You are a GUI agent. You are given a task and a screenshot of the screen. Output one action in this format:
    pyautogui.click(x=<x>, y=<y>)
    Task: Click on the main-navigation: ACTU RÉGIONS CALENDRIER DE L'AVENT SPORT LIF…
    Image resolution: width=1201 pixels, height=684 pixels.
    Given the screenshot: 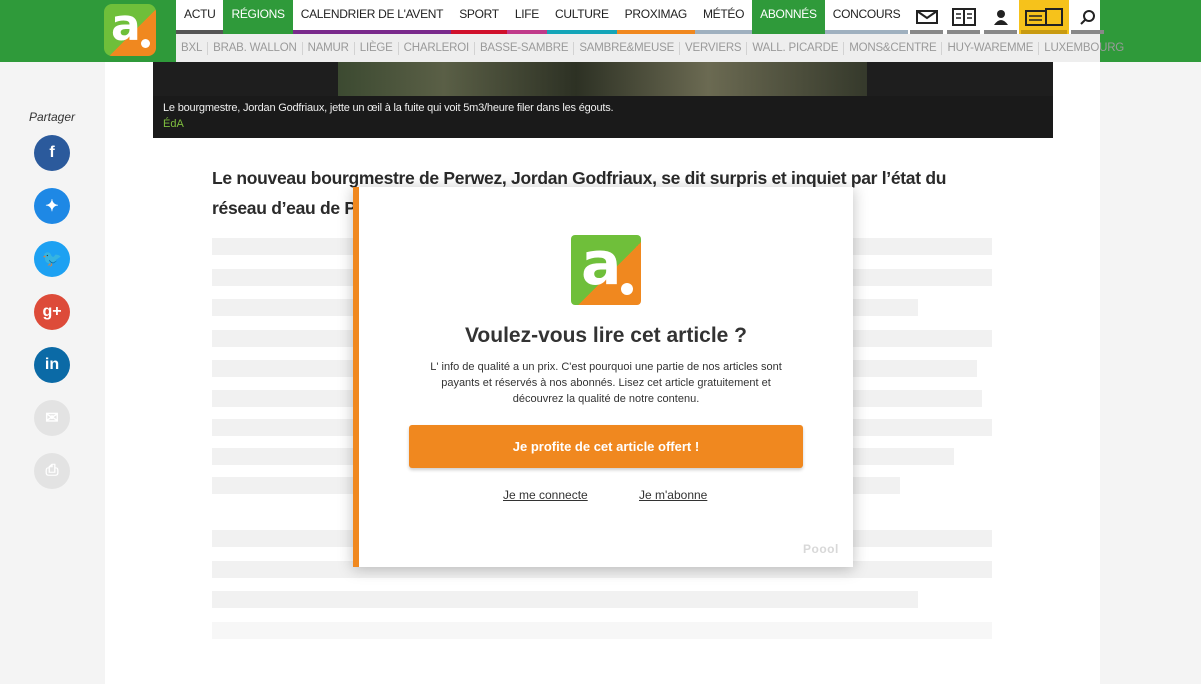 What is the action you would take?
    pyautogui.click(x=650, y=31)
    